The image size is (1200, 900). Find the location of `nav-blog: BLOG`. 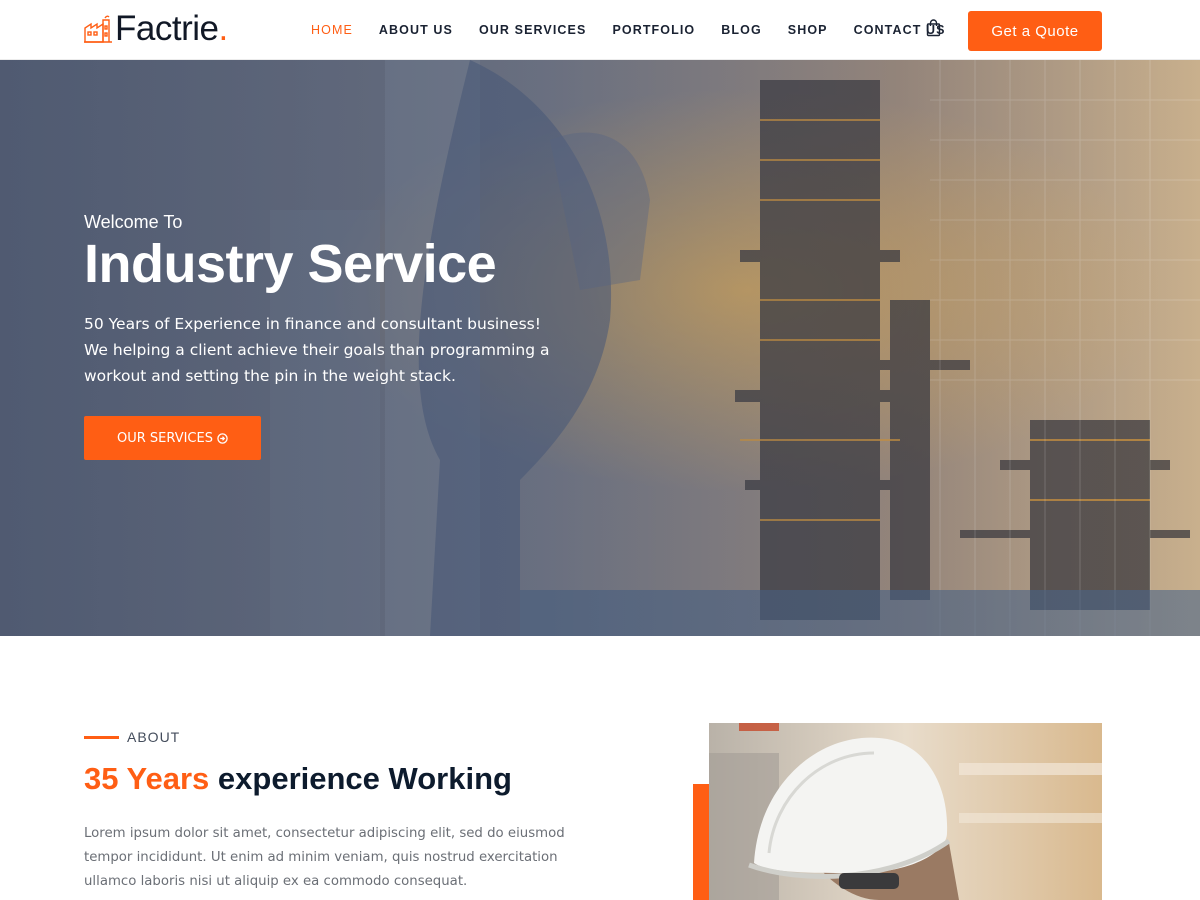

nav-blog: BLOG is located at coordinates (741, 30).